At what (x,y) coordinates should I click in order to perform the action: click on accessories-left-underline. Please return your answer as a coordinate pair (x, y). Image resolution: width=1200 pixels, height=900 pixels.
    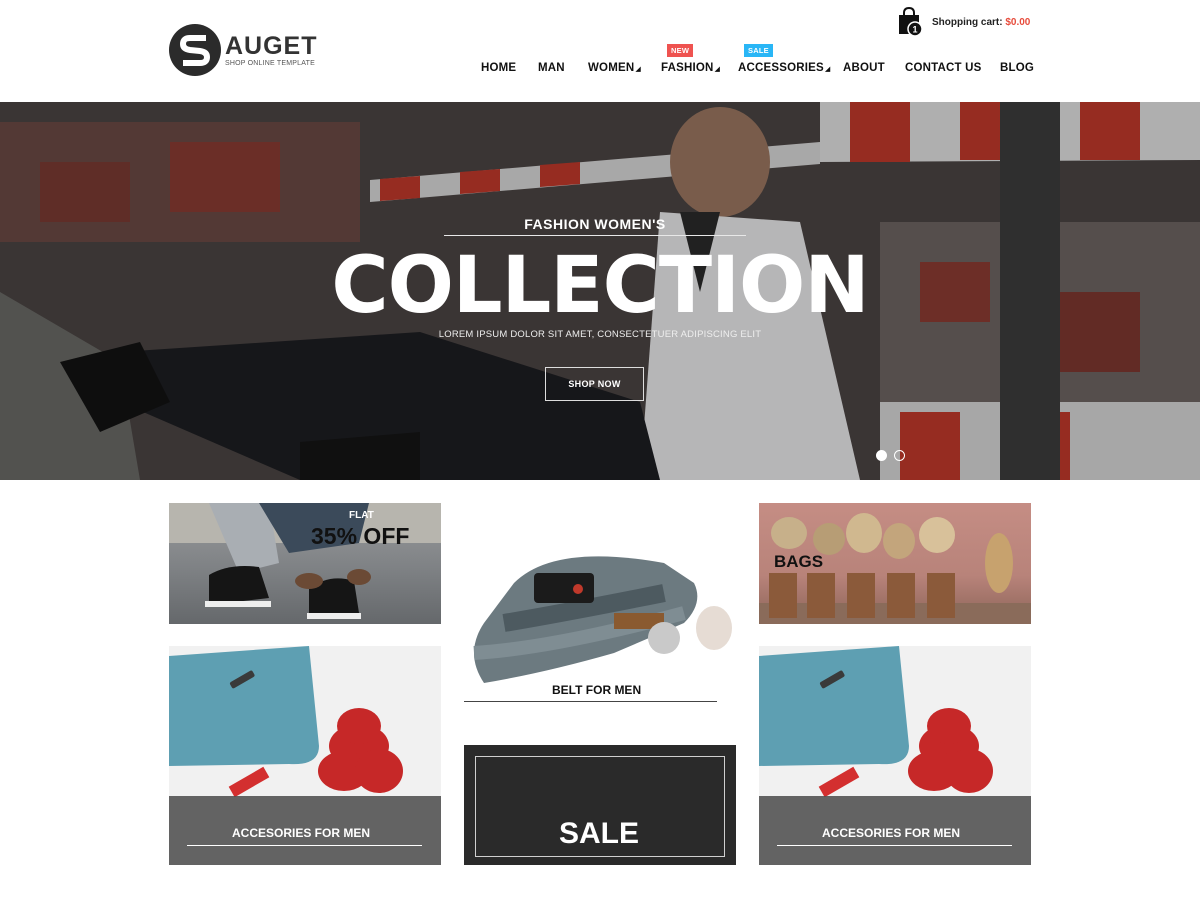
    Looking at the image, I should click on (304, 845).